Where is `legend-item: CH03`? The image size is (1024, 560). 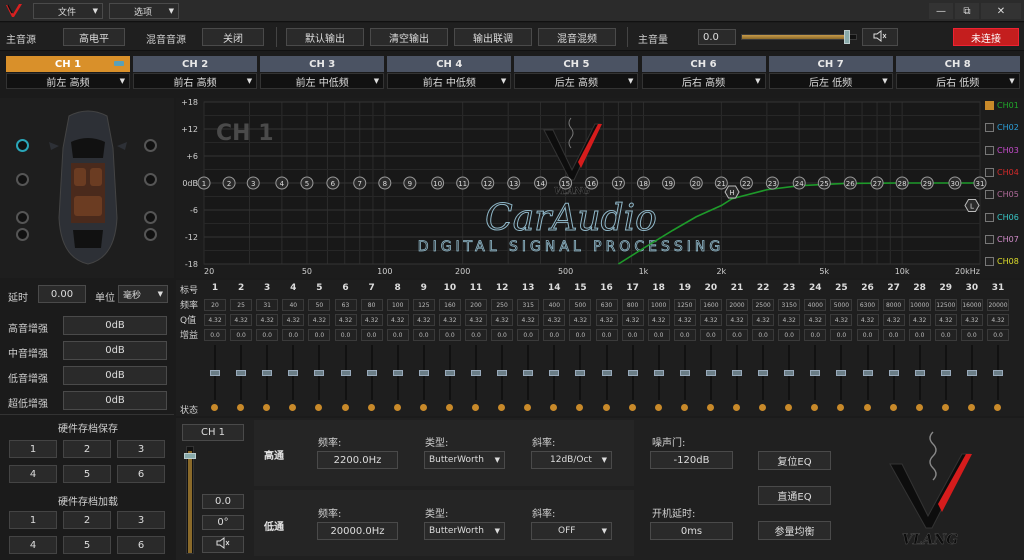
legend-item: CH03 is located at coordinates (1002, 150).